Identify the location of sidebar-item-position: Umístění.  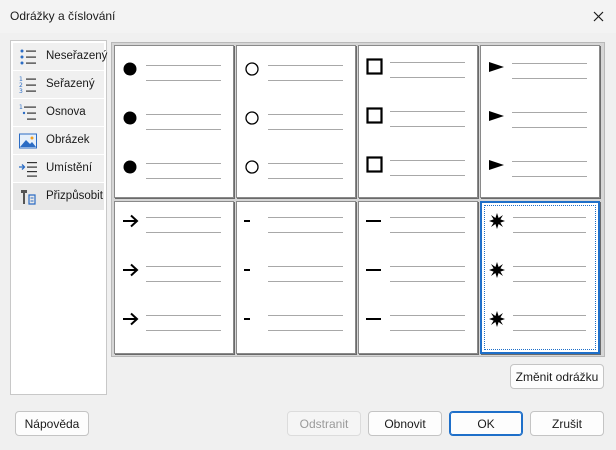
(58, 168).